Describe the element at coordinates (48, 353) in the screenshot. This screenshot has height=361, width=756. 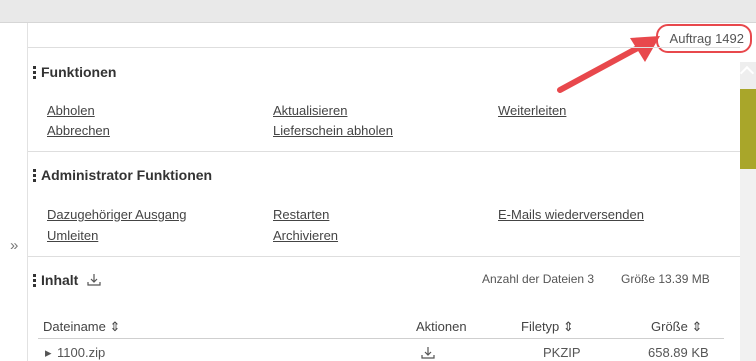
I see `expand-row-icon: ▸` at that location.